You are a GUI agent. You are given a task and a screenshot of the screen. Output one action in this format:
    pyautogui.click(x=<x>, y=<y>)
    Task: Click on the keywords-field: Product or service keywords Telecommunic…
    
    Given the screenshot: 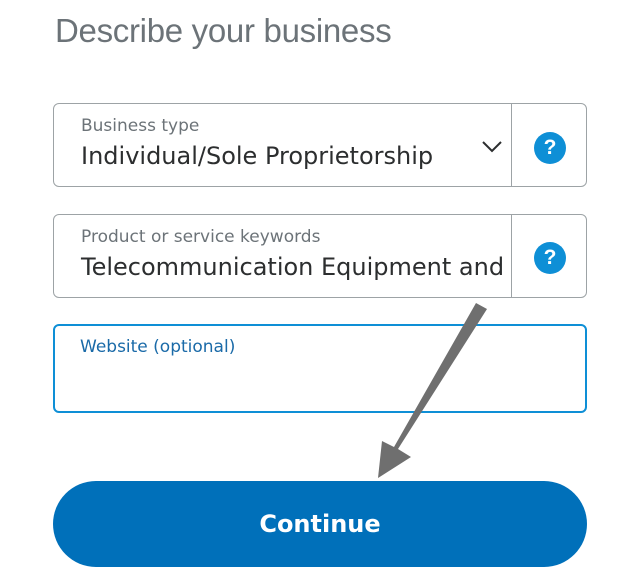 What is the action you would take?
    pyautogui.click(x=320, y=256)
    